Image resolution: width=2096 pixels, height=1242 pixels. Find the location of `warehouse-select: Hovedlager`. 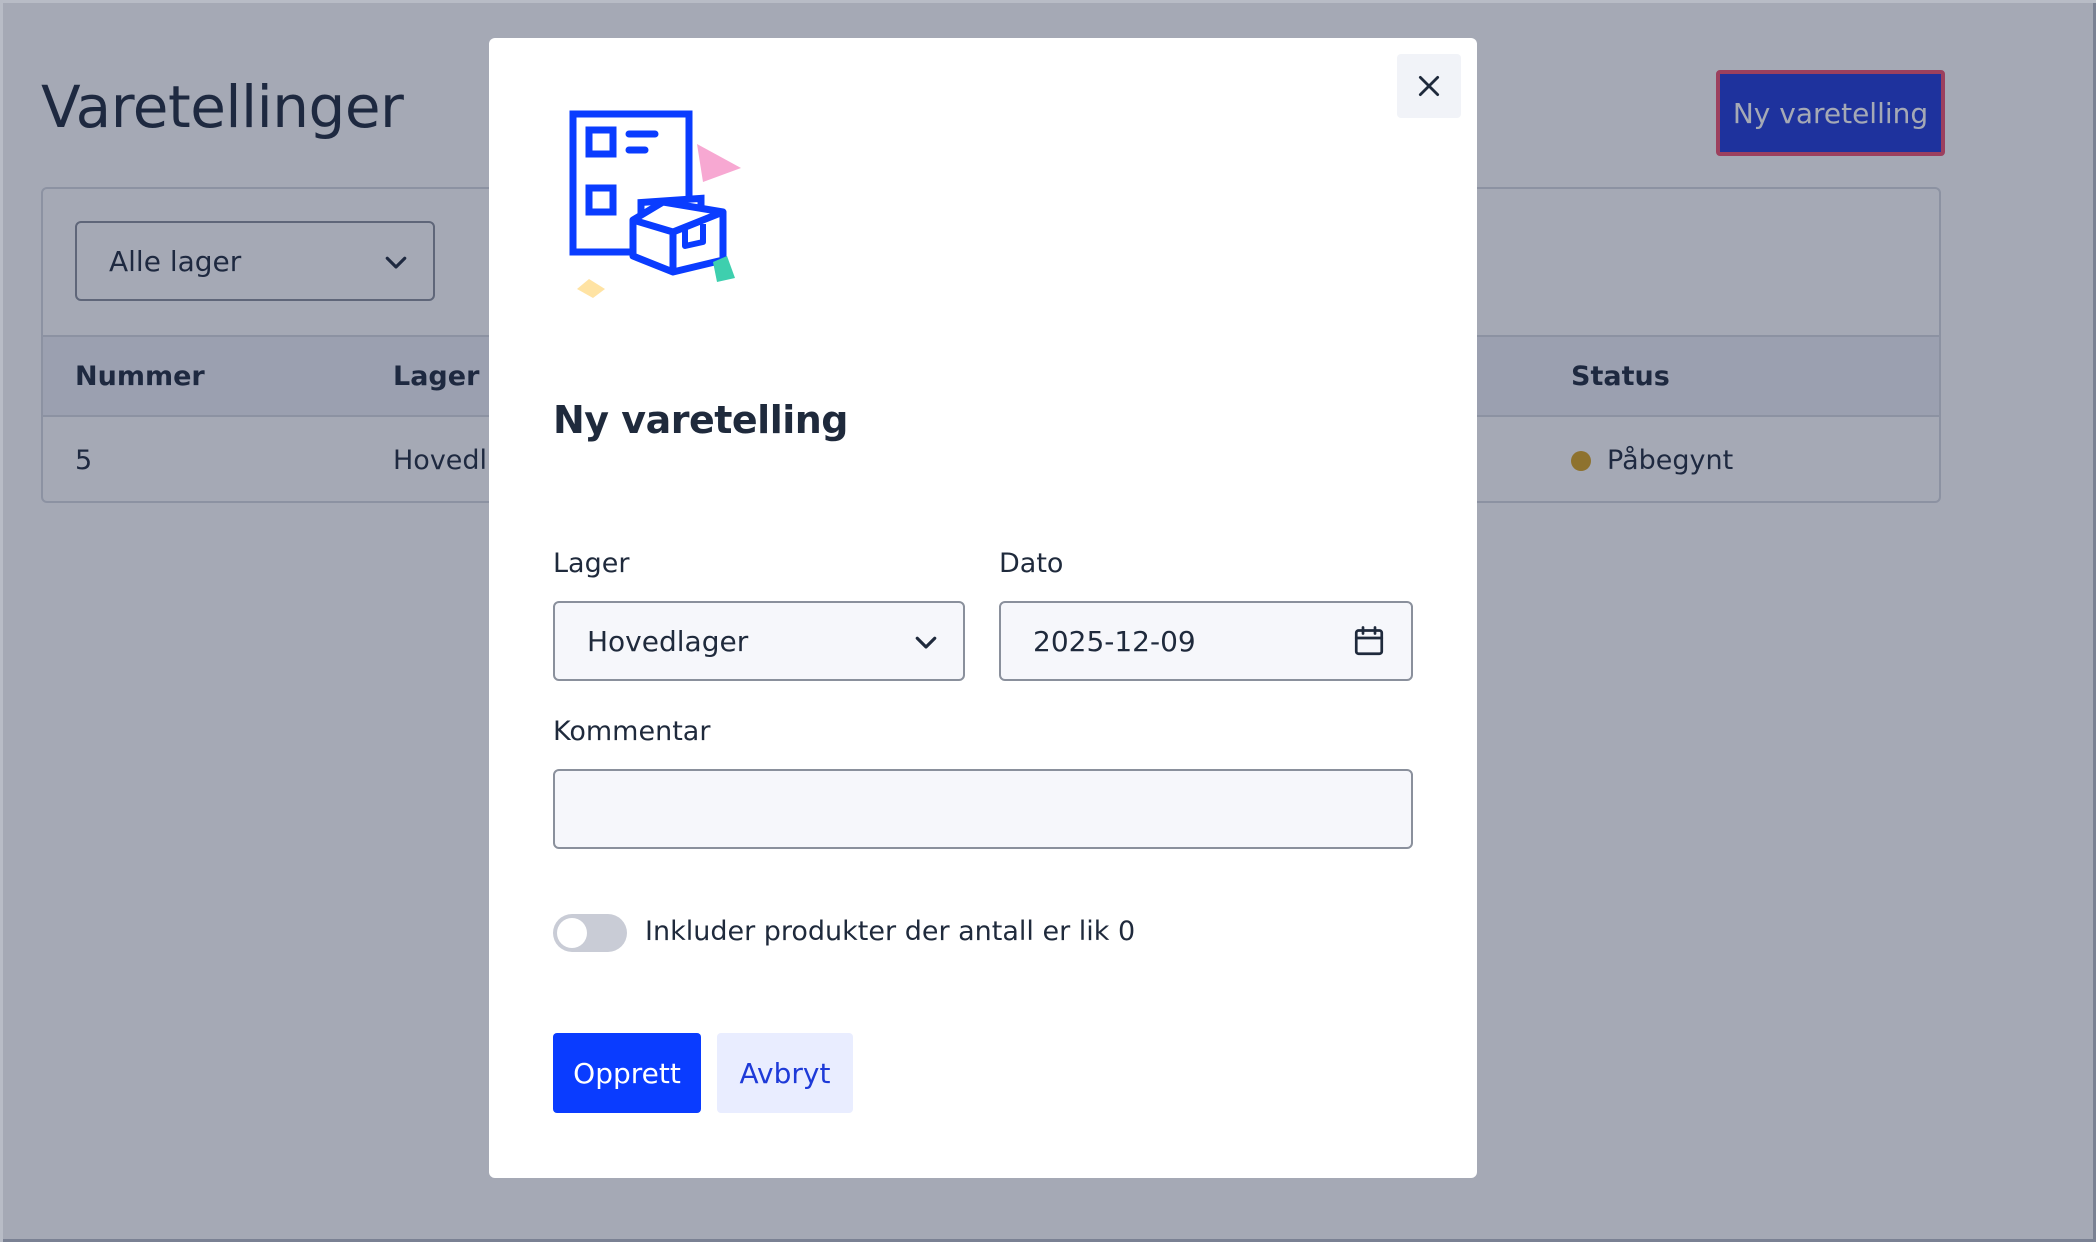

warehouse-select: Hovedlager is located at coordinates (759, 641).